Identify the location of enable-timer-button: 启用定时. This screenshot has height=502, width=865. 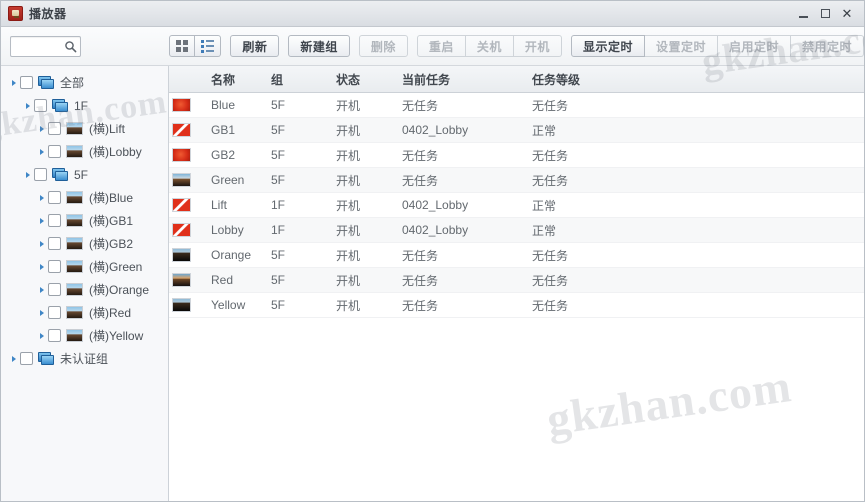
(754, 46).